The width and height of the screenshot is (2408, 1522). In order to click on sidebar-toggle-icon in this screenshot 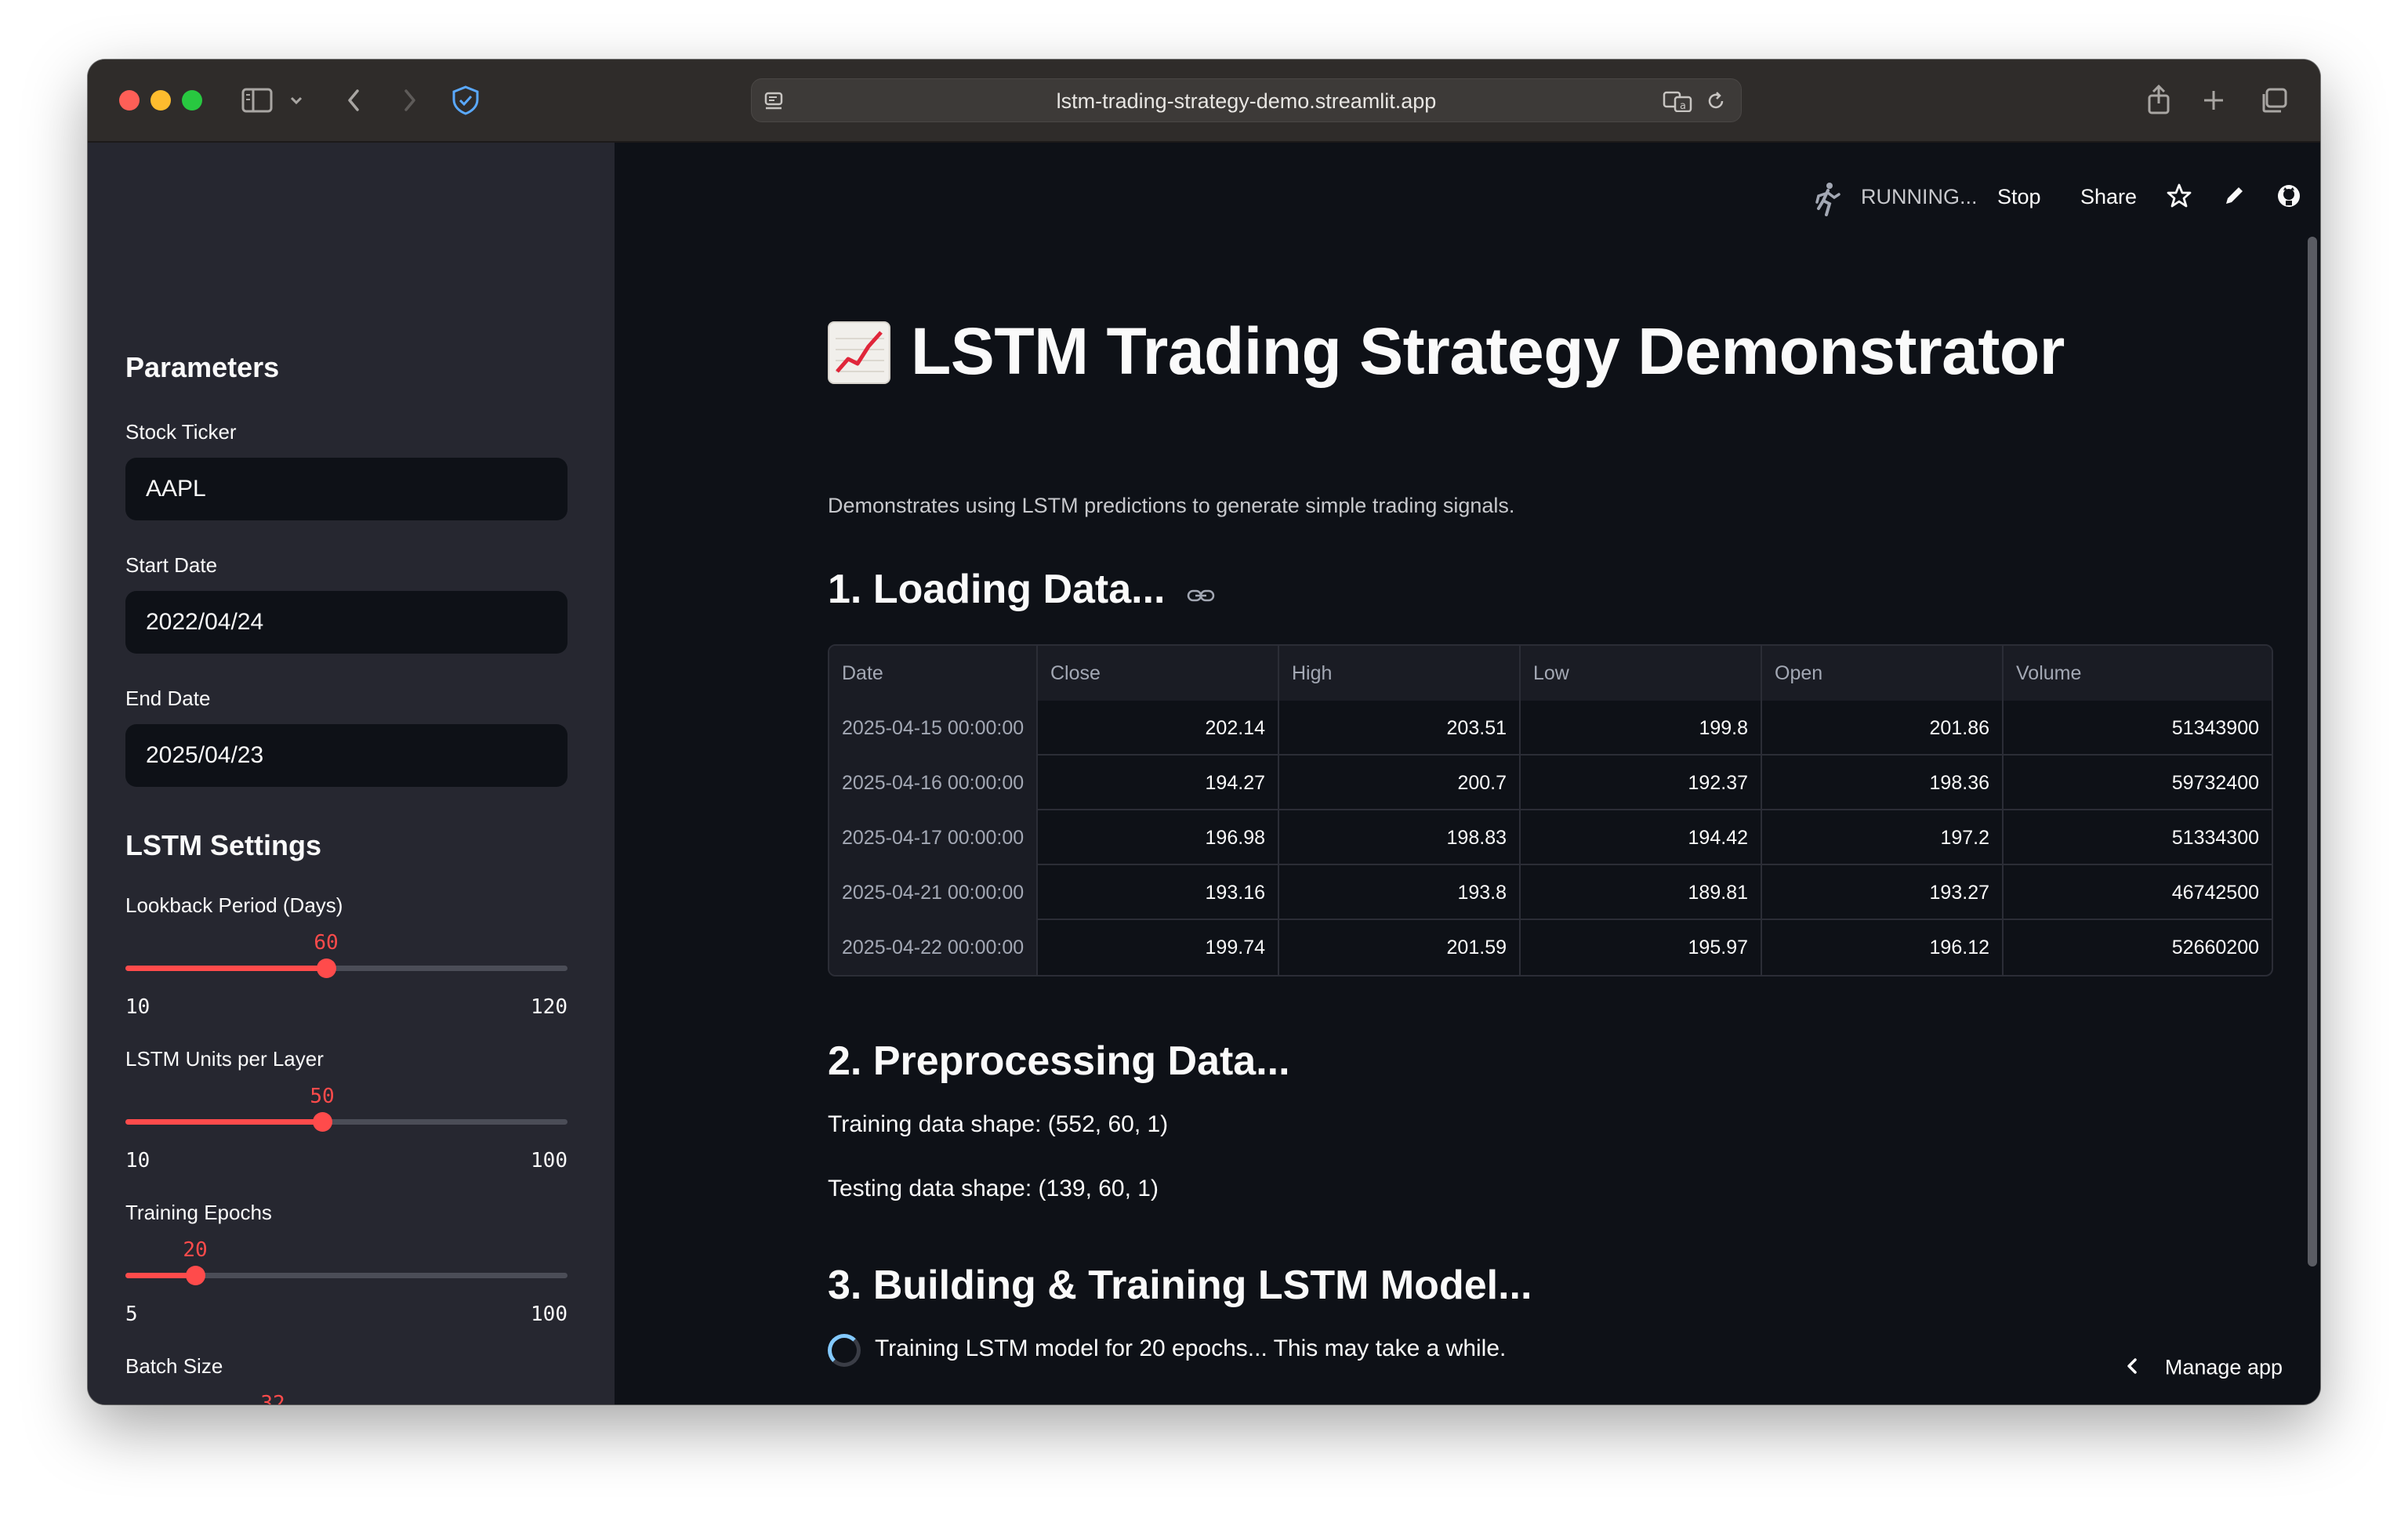, I will do `click(257, 100)`.